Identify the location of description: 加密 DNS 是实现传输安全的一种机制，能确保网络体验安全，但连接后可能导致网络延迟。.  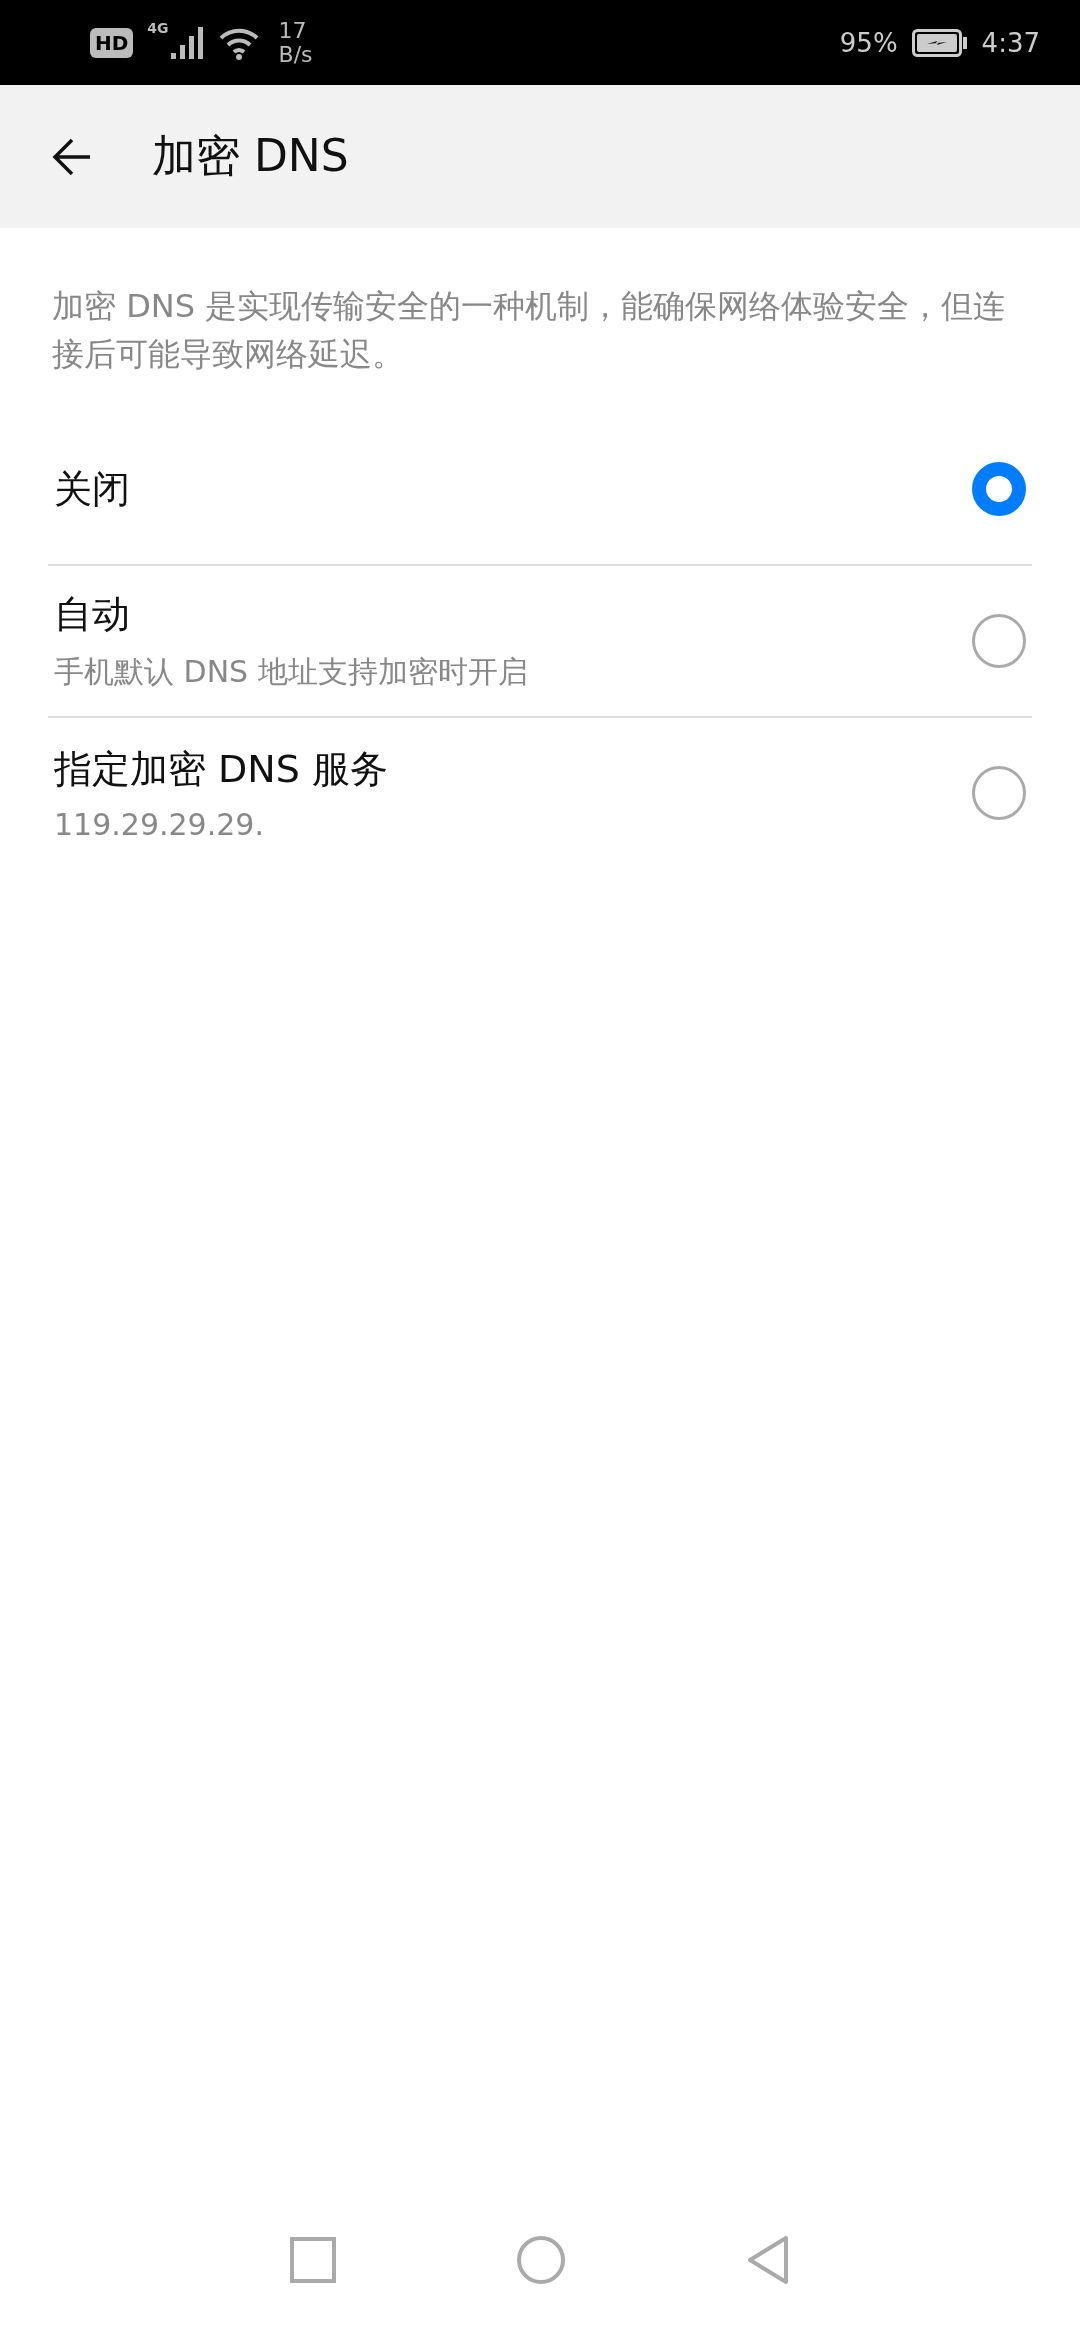
(529, 330).